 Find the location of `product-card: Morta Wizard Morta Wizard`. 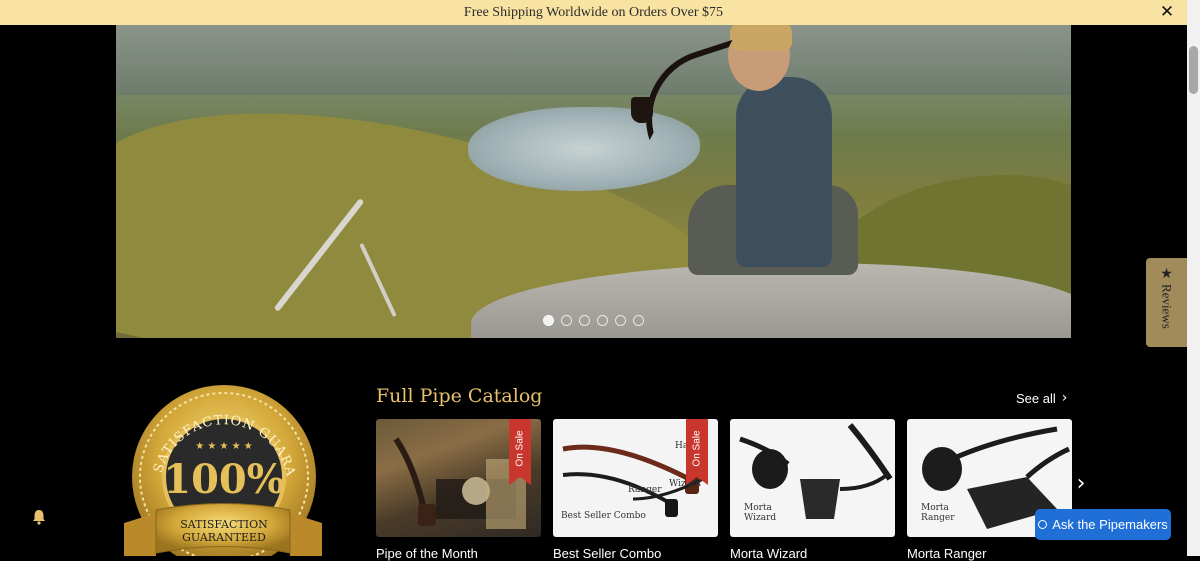

product-card: Morta Wizard Morta Wizard is located at coordinates (812, 490).